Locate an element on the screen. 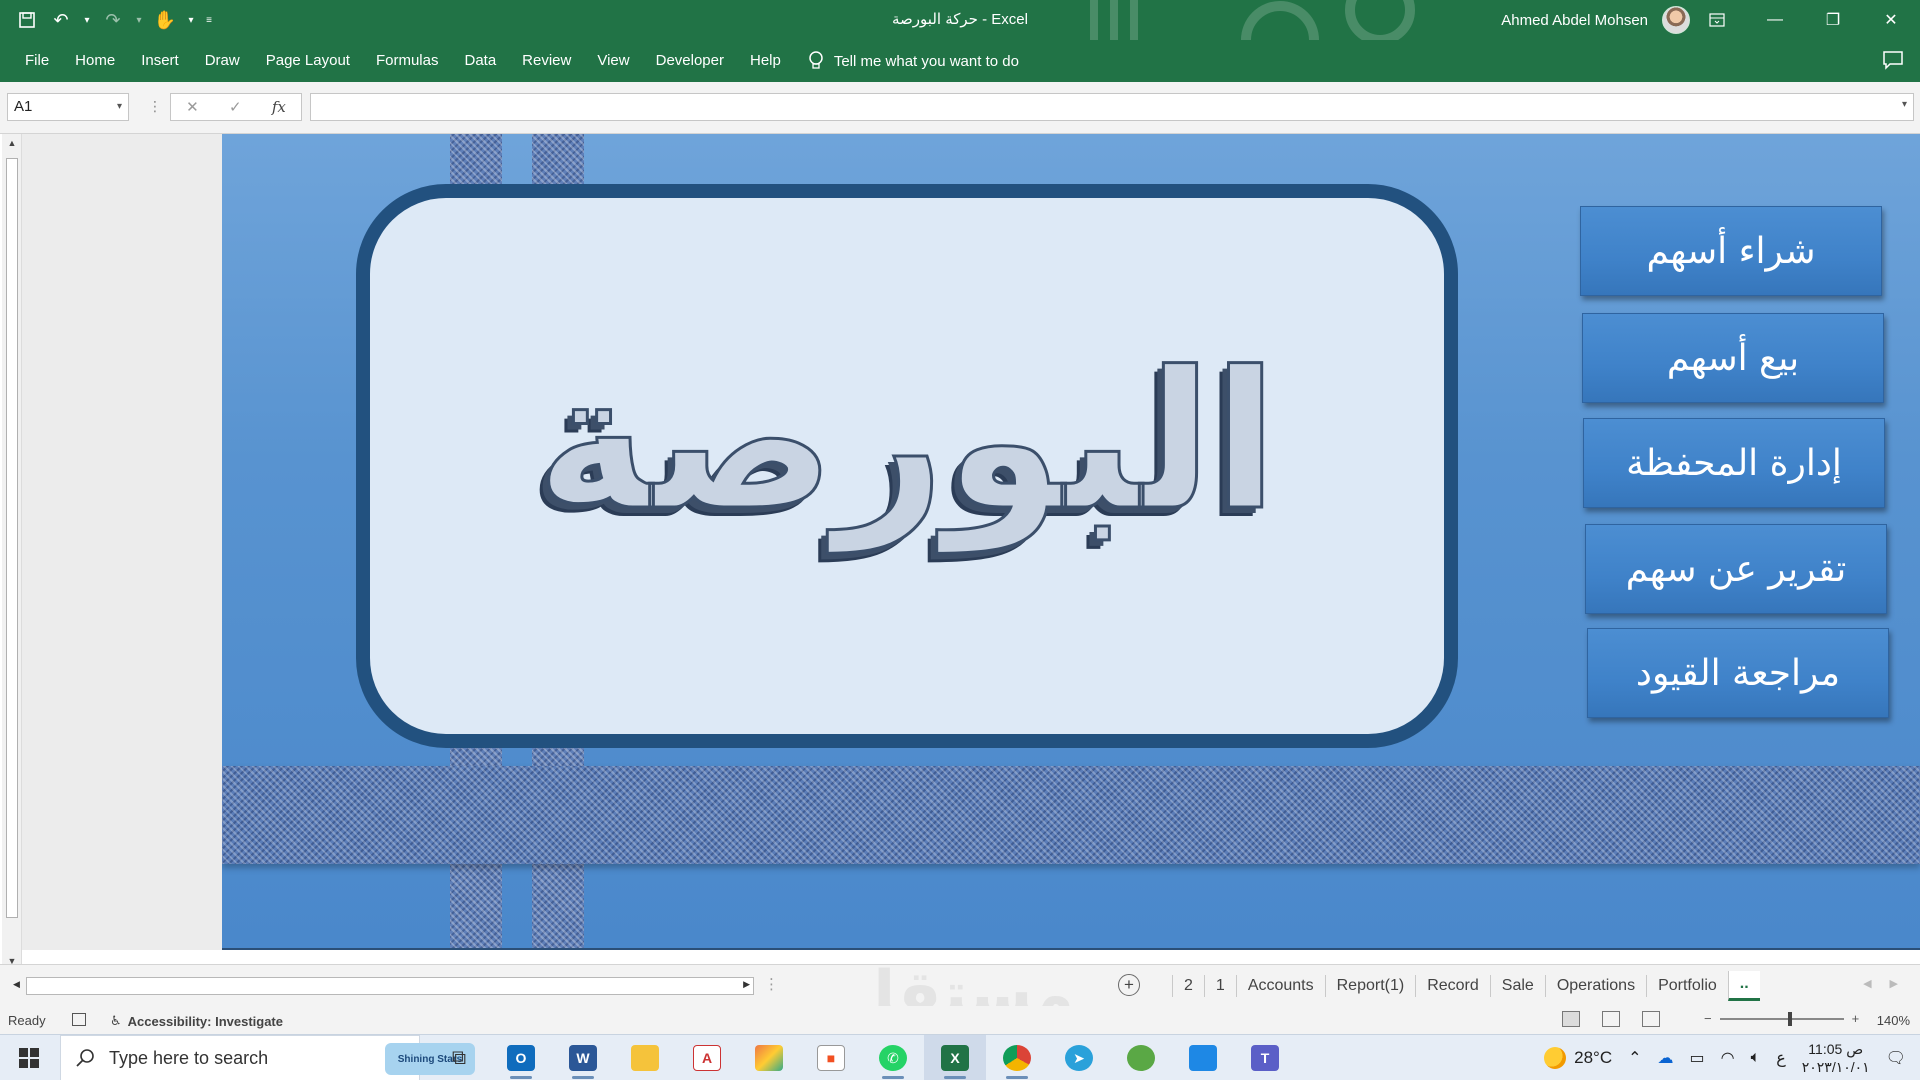 The height and width of the screenshot is (1080, 1920). enter-icon: ✓ is located at coordinates (235, 107).